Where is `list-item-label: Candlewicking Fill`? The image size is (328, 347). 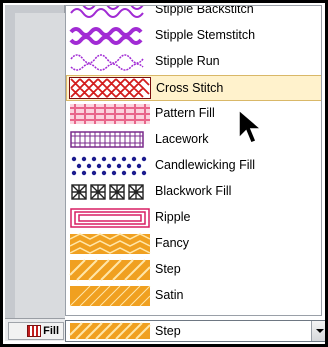 list-item-label: Candlewicking Fill is located at coordinates (205, 165).